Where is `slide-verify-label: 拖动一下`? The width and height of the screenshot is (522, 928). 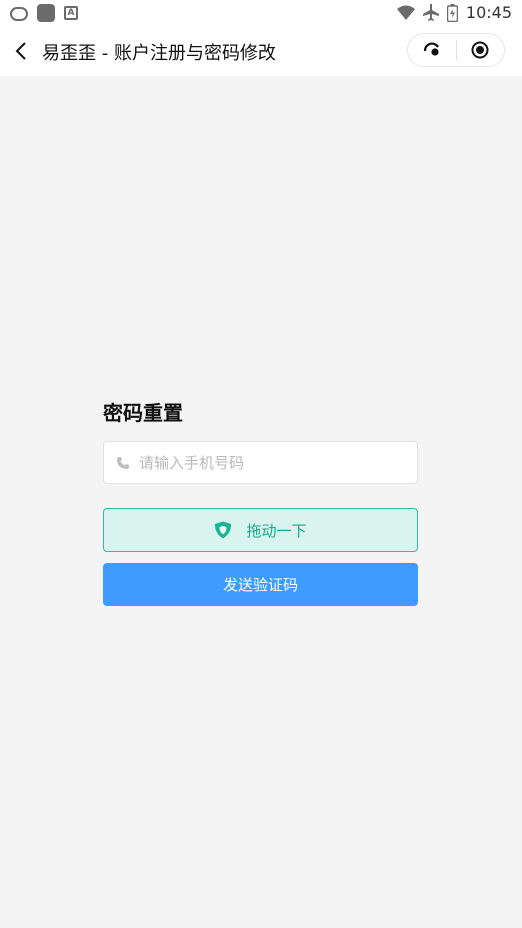 slide-verify-label: 拖动一下 is located at coordinates (276, 530).